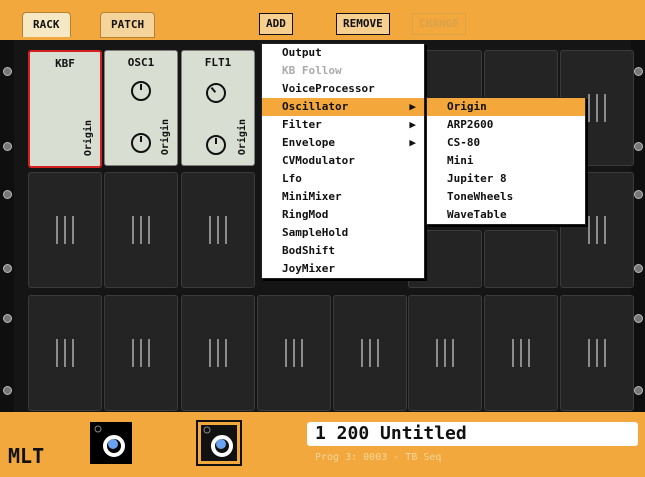 The height and width of the screenshot is (477, 645). I want to click on module-flt1: FLT1 Origin, so click(218, 108).